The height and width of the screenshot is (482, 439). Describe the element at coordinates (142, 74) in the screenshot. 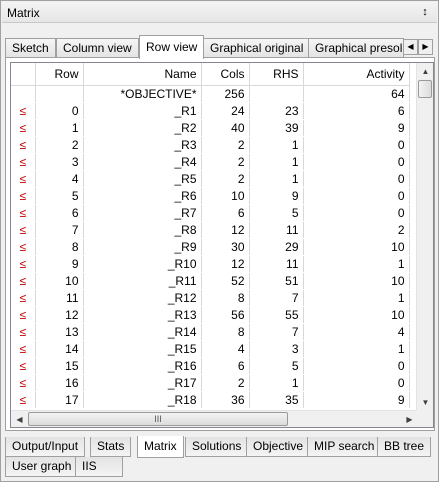

I see `column-header-name: Name` at that location.